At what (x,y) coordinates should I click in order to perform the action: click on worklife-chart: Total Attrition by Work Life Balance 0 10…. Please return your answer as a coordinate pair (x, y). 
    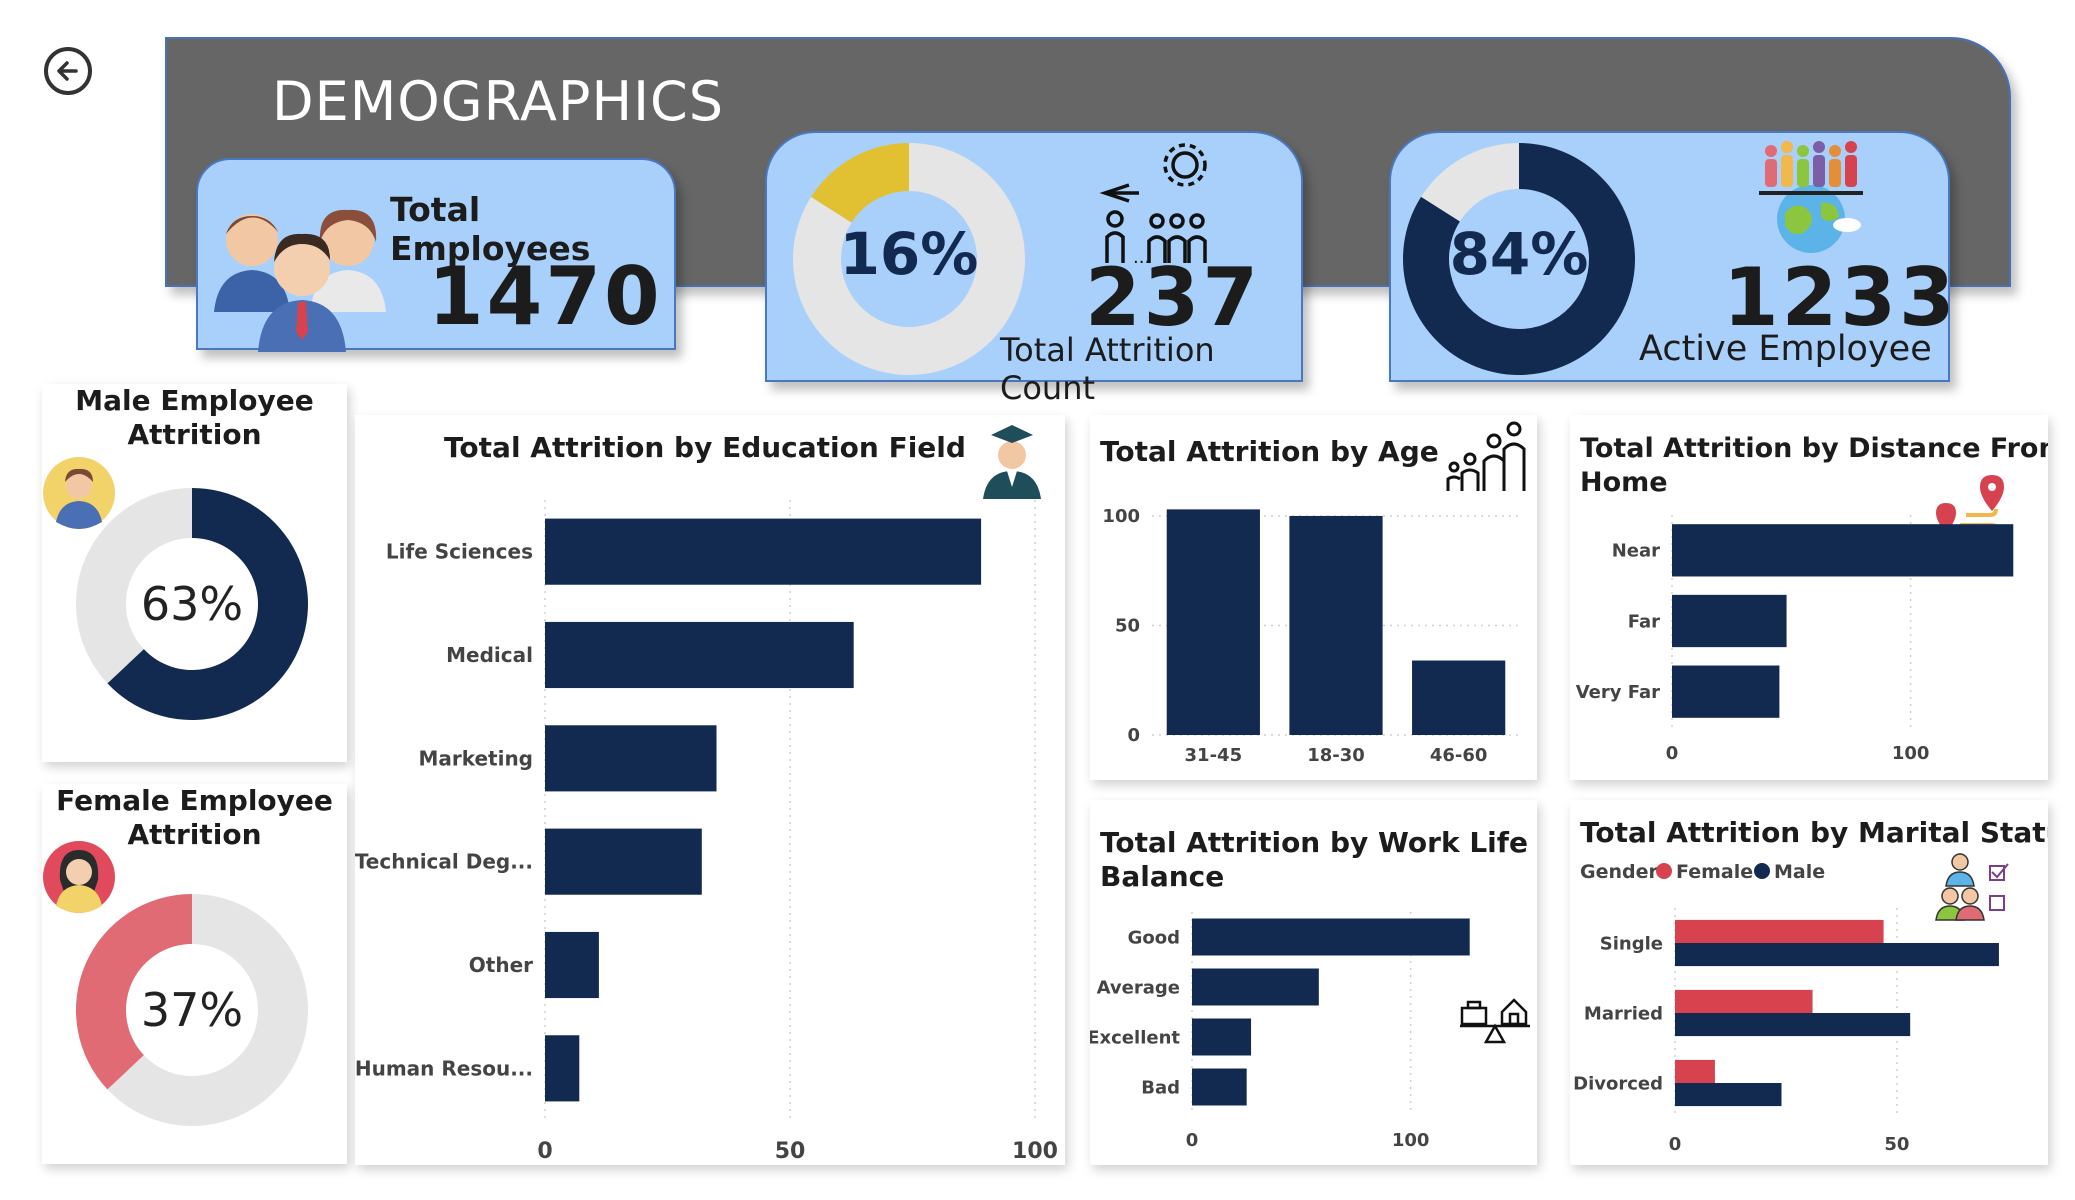
    Looking at the image, I should click on (1310, 988).